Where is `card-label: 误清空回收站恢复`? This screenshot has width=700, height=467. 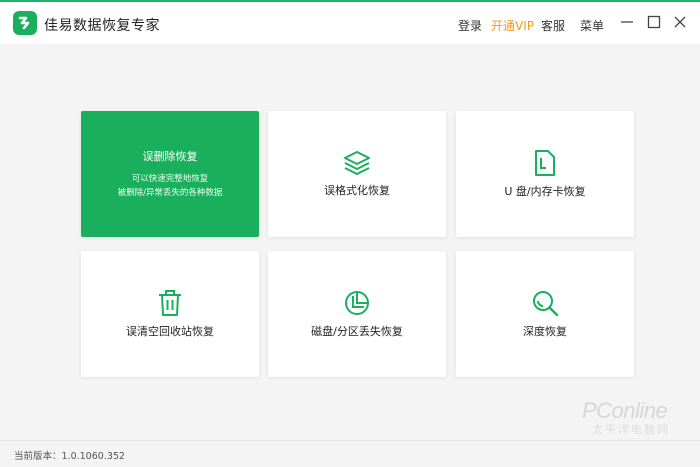 card-label: 误清空回收站恢复 is located at coordinates (170, 331).